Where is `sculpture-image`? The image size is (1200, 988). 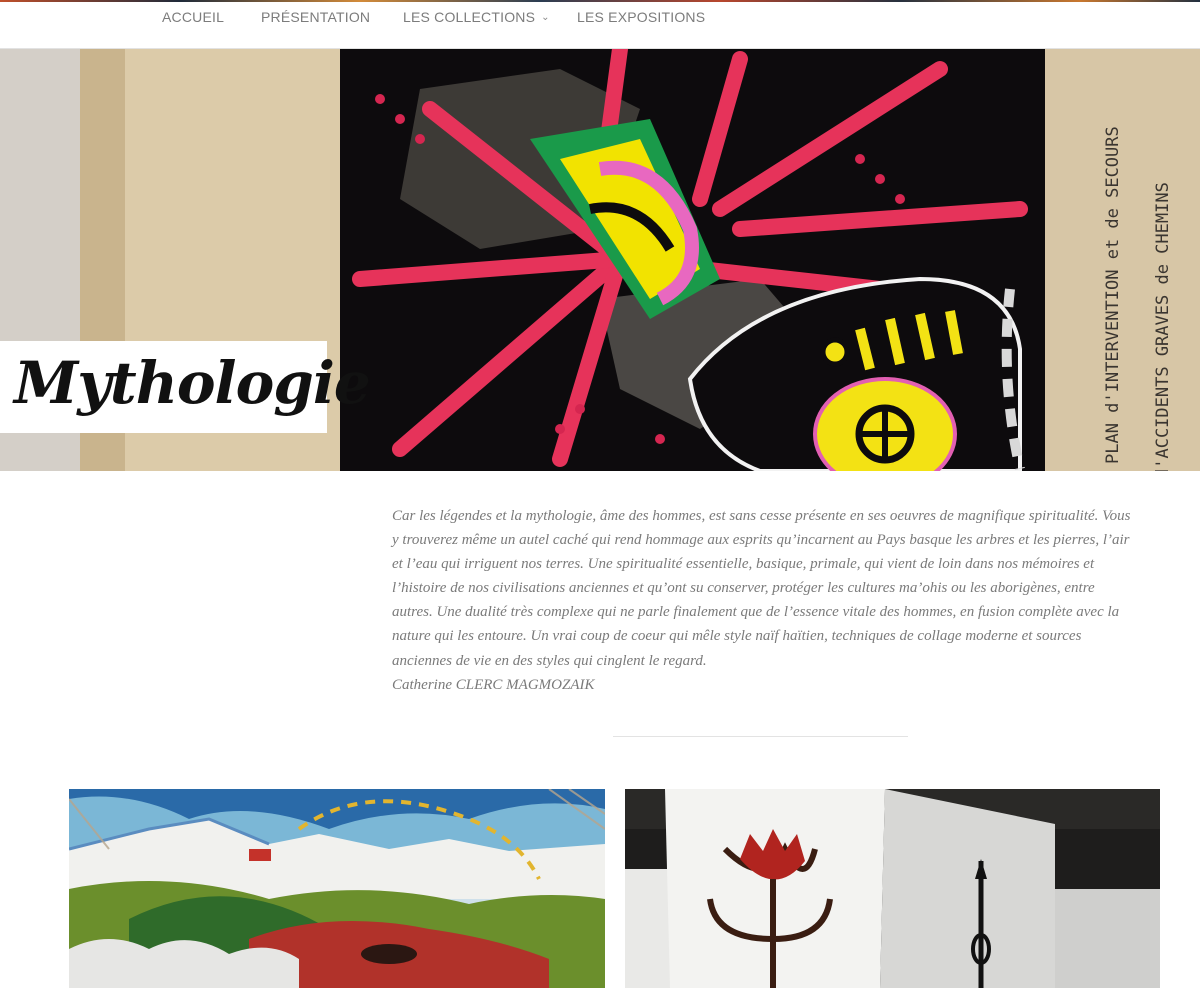 sculpture-image is located at coordinates (892, 888).